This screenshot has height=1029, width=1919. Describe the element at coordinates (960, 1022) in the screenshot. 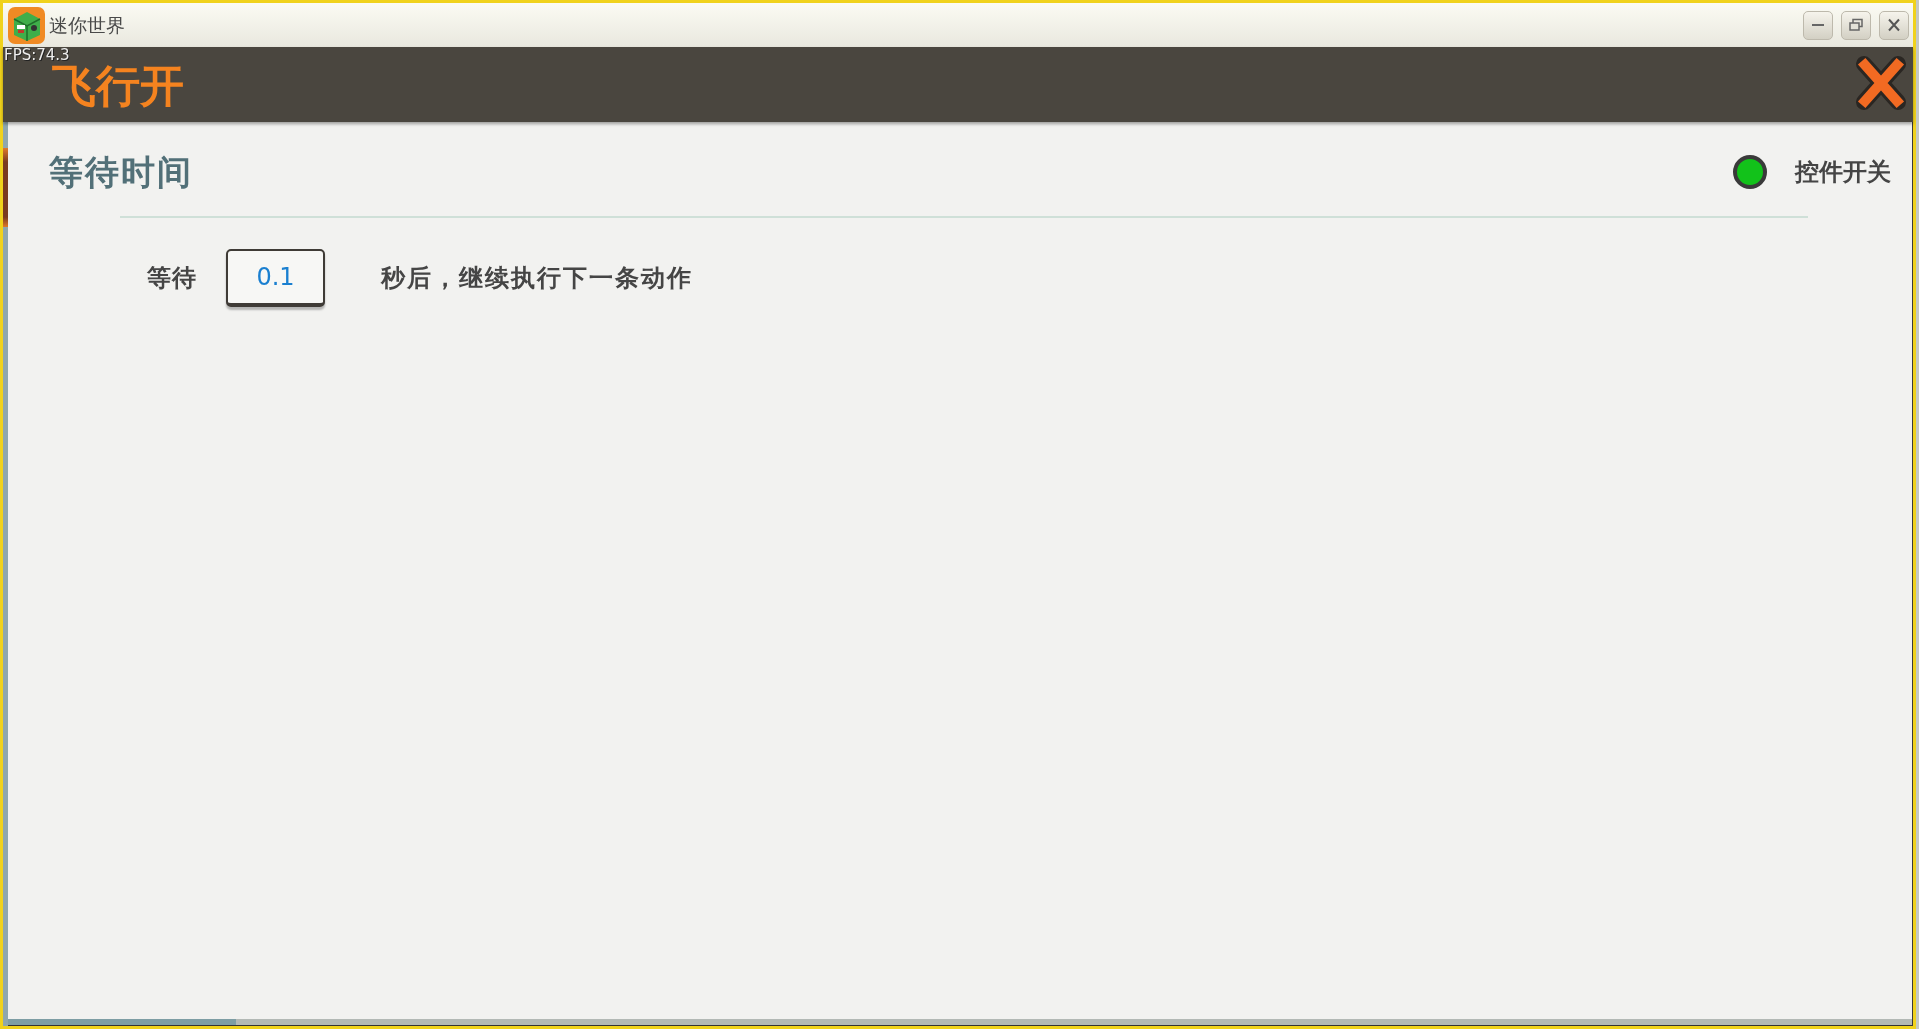

I see `horizontal-scrollbar` at that location.